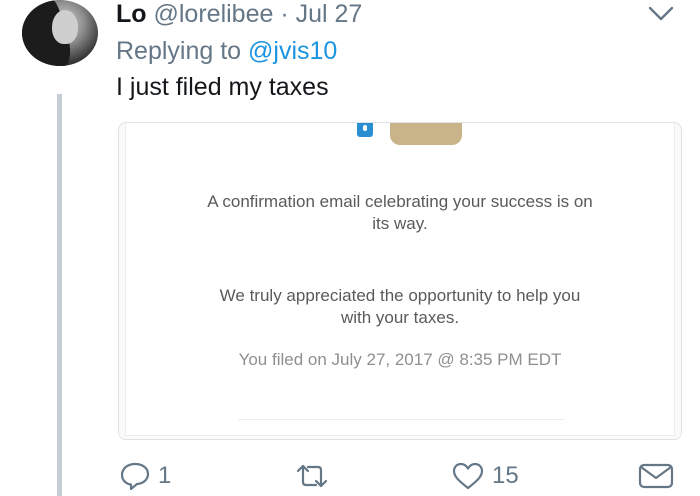 This screenshot has height=496, width=700. What do you see at coordinates (131, 14) in the screenshot?
I see `display-name: Lo` at bounding box center [131, 14].